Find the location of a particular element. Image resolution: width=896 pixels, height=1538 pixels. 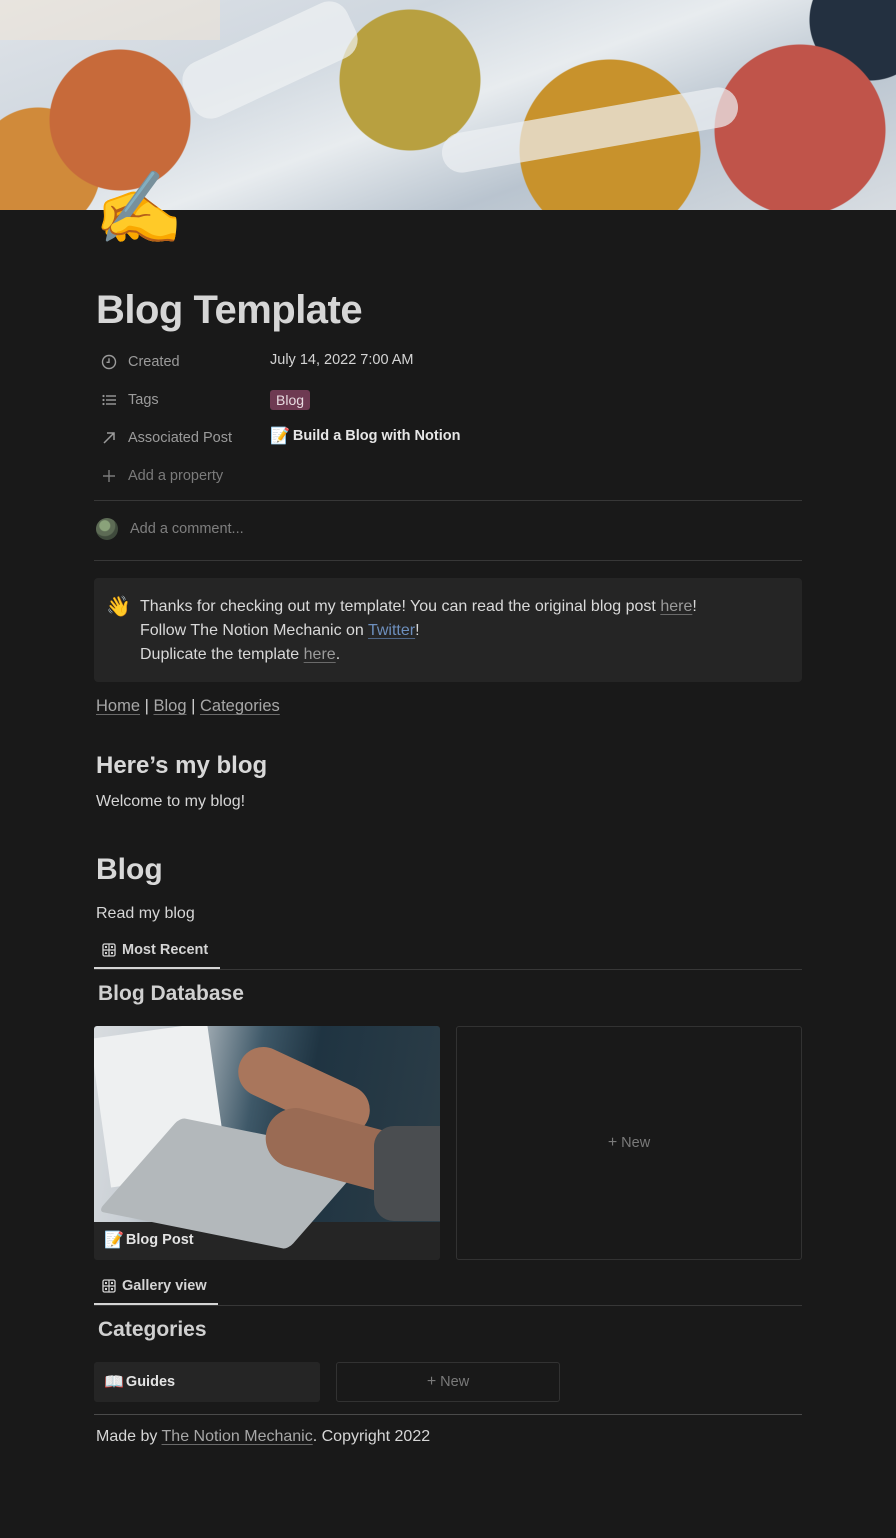

nav-home-link: Home is located at coordinates (118, 706).